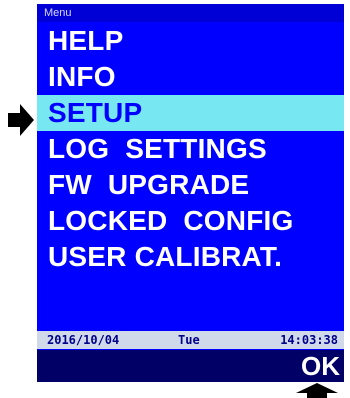 The height and width of the screenshot is (398, 350). What do you see at coordinates (190, 257) in the screenshot?
I see `menu-item-user-calibrat: USER CALIBRAT.` at bounding box center [190, 257].